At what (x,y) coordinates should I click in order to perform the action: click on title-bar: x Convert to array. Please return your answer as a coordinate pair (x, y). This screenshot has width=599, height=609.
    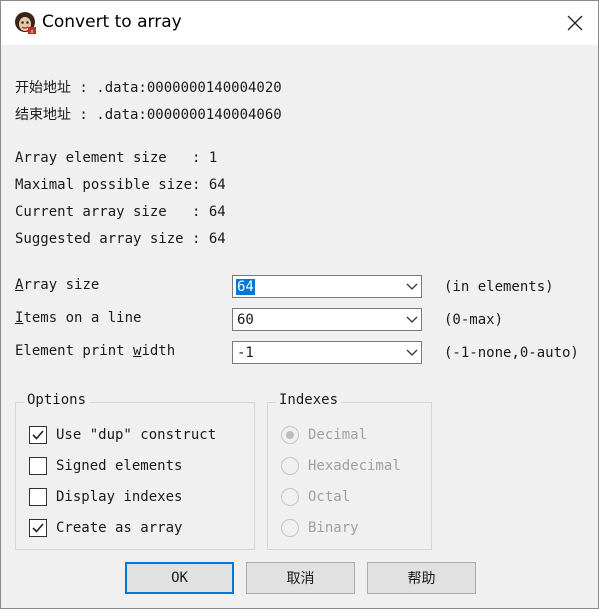
    Looking at the image, I should click on (299, 23).